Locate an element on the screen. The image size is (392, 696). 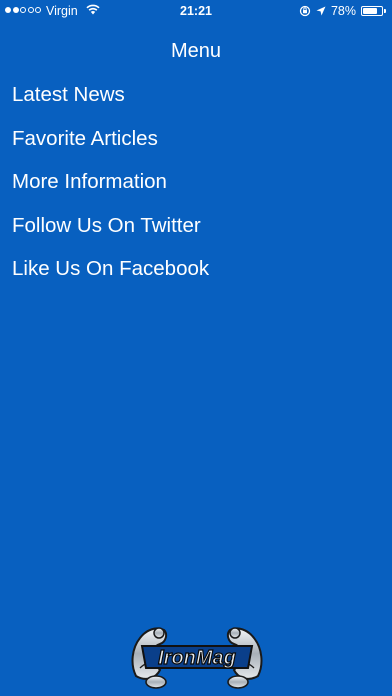
battery-percentage: 78% is located at coordinates (343, 11).